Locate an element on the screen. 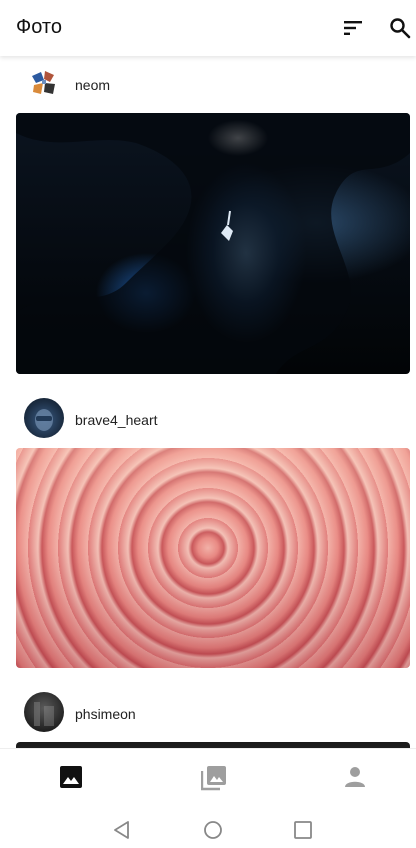 The height and width of the screenshot is (848, 416). nav-photos-tab is located at coordinates (71, 777).